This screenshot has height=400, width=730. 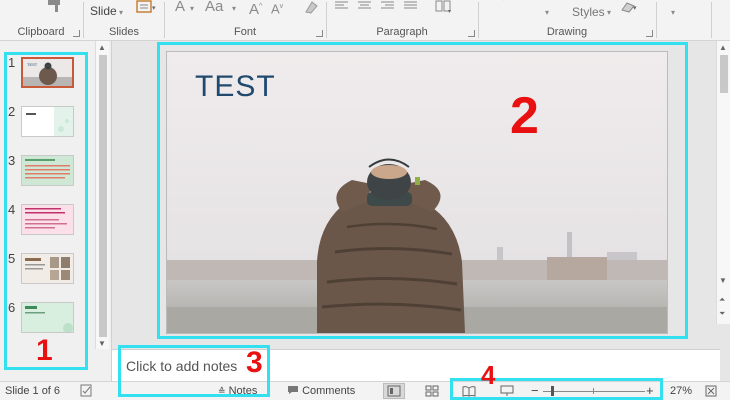 I want to click on svg-text: TEST, so click(x=32, y=64).